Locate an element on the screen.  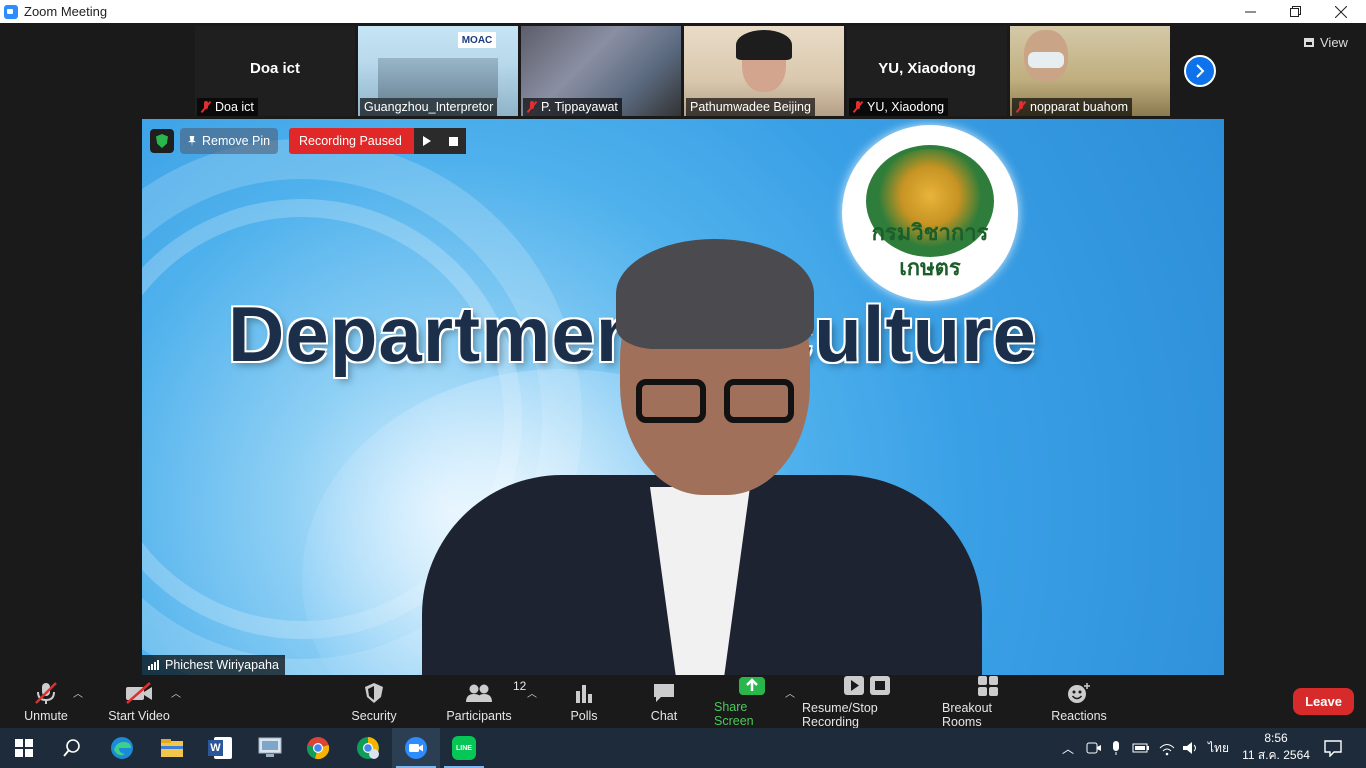
speaker-glasses is located at coordinates (715, 401).